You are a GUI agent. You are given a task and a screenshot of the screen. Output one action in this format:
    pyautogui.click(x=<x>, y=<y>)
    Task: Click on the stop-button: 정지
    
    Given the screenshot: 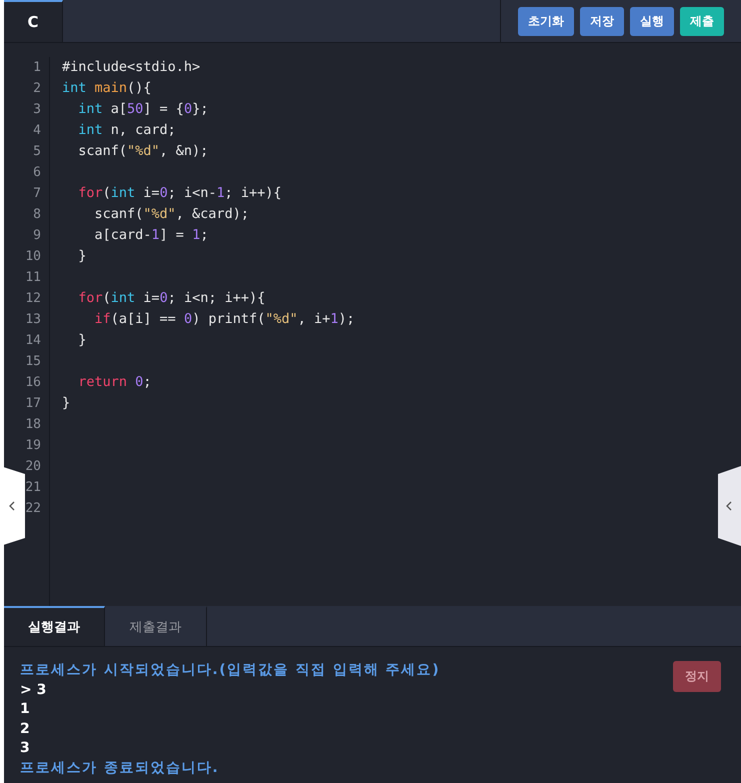 What is the action you would take?
    pyautogui.click(x=697, y=676)
    